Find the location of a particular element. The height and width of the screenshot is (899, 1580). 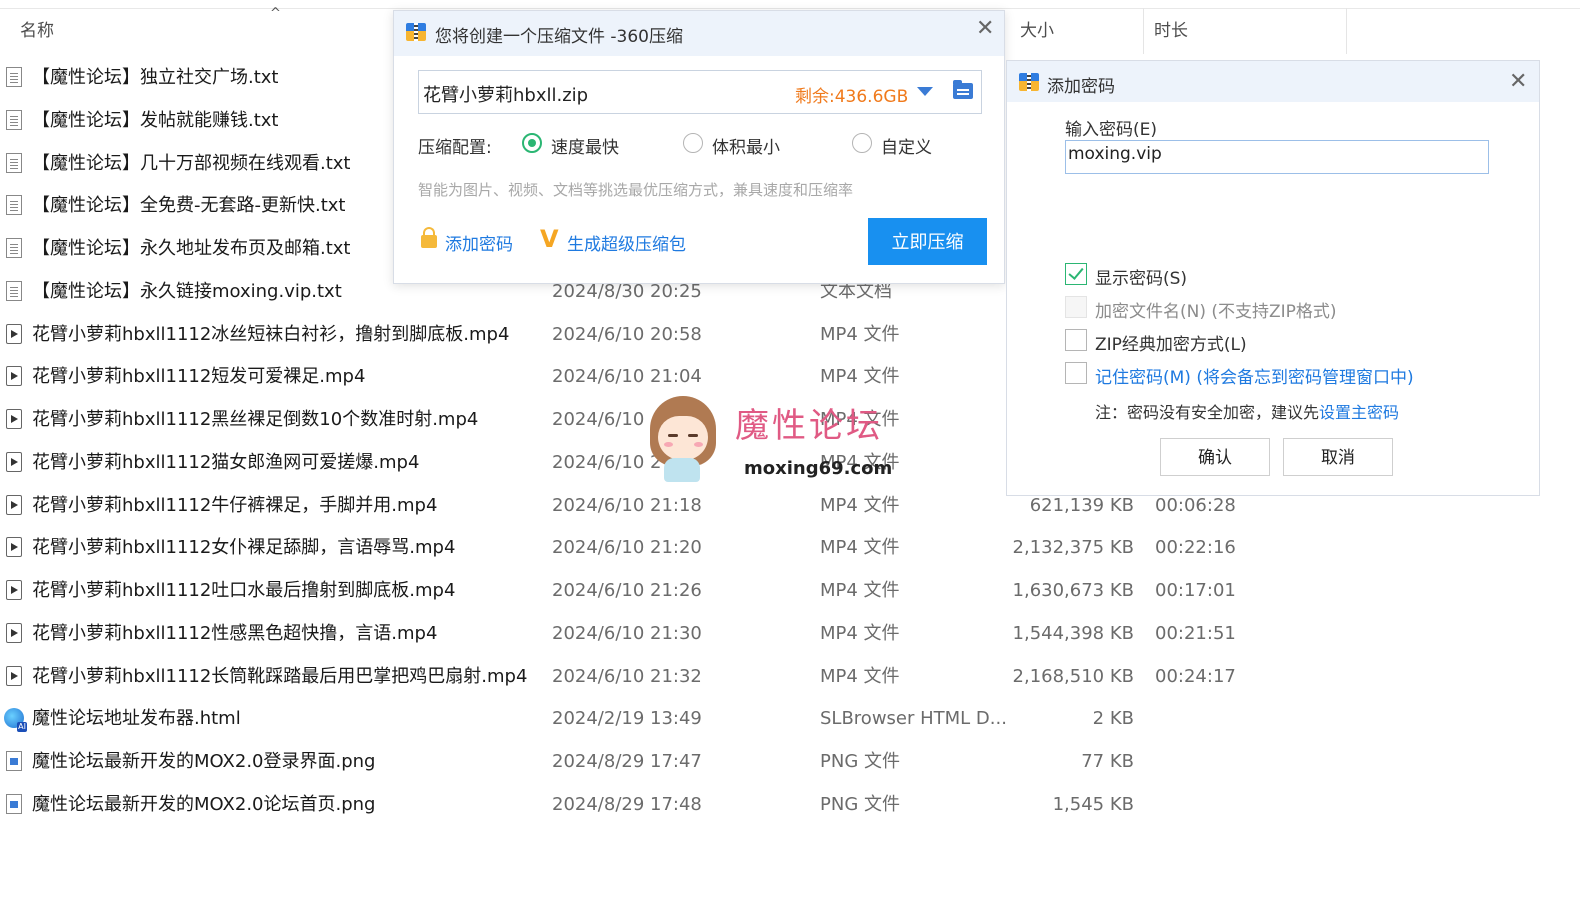

file-date: 2024/8/29 17:47 is located at coordinates (627, 761).